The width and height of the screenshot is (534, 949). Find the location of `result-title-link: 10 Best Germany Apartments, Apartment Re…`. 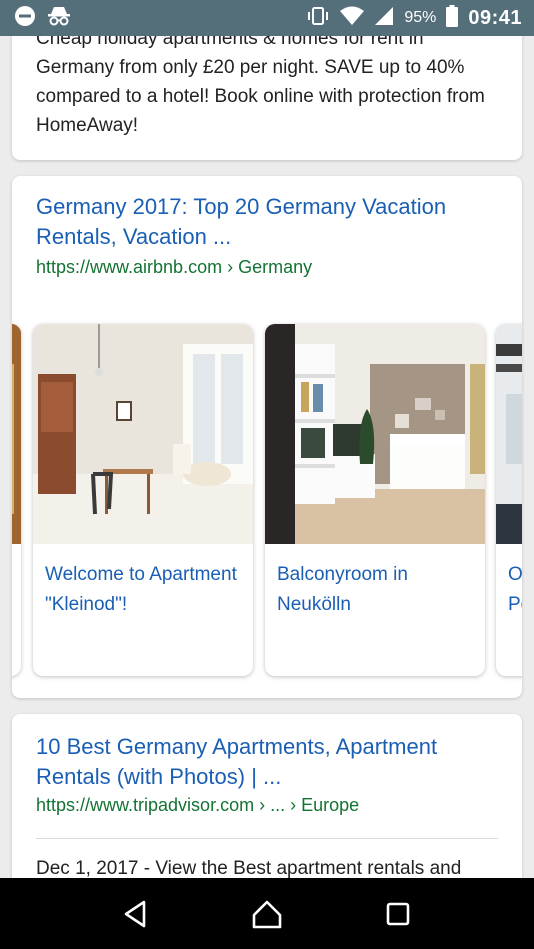

result-title-link: 10 Best Germany Apartments, Apartment Re… is located at coordinates (261, 762).